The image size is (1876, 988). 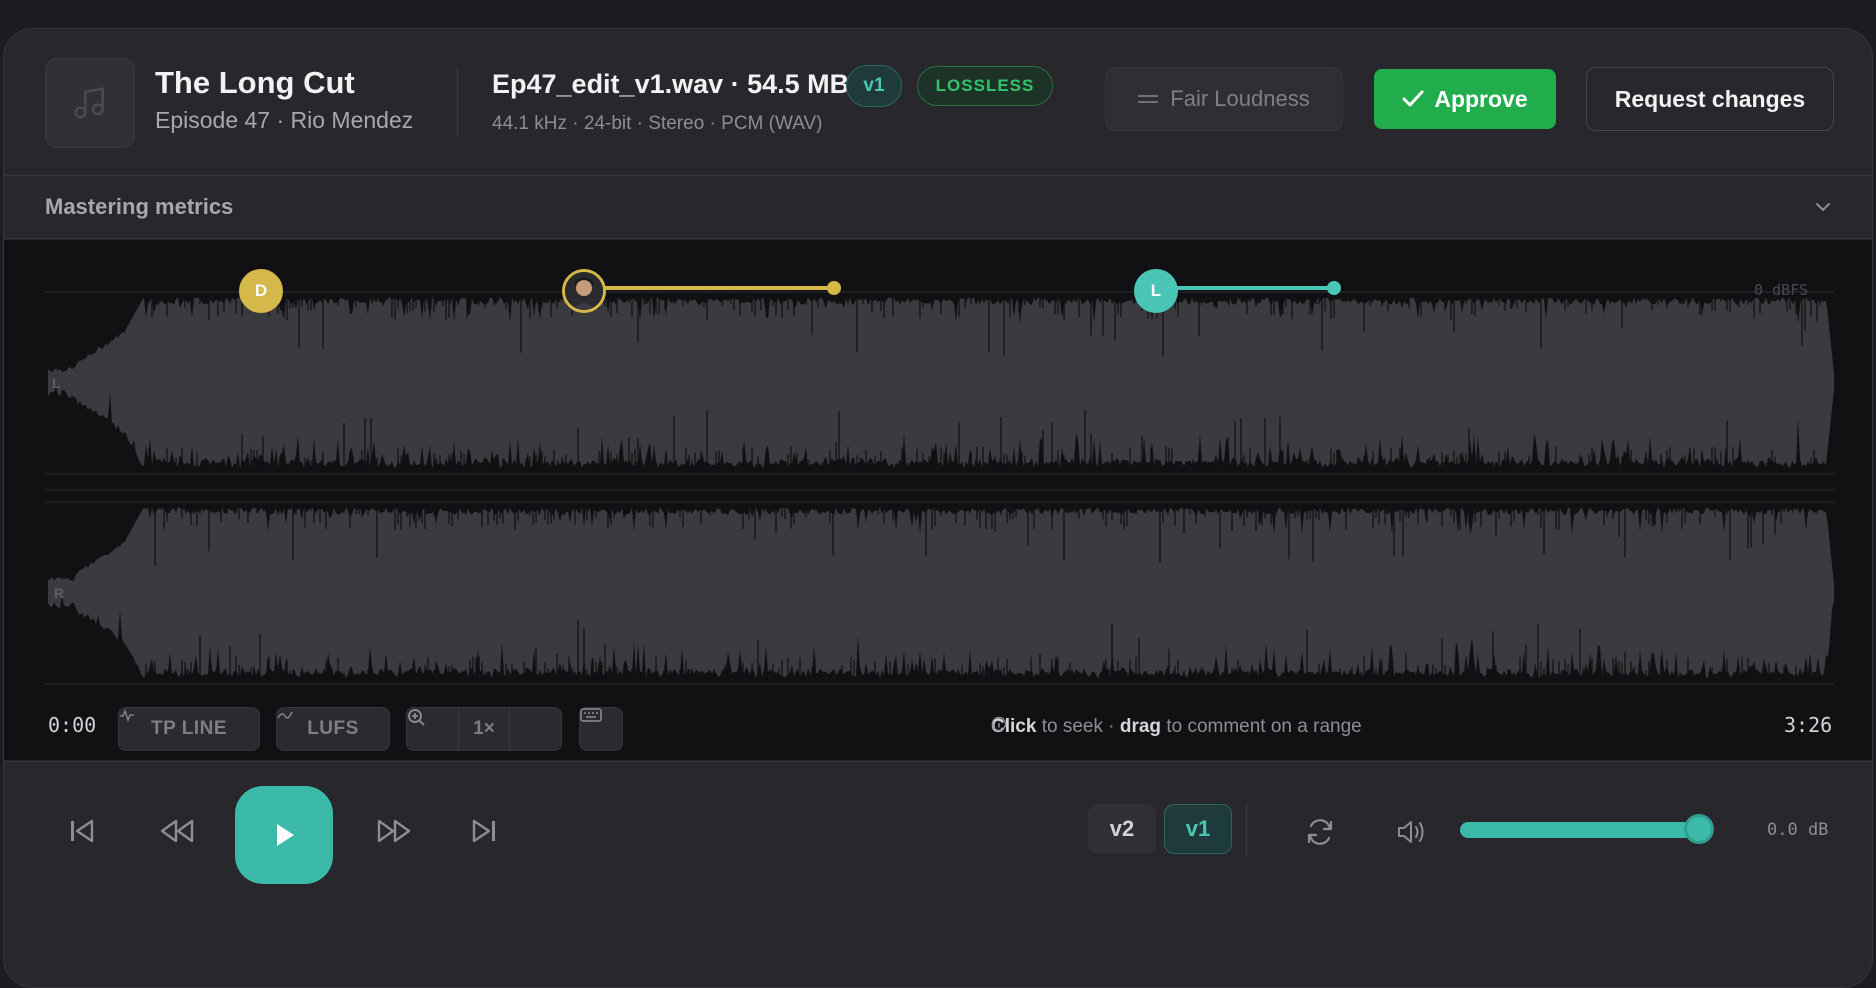 What do you see at coordinates (1699, 829) in the screenshot?
I see `volume-slider-thumb` at bounding box center [1699, 829].